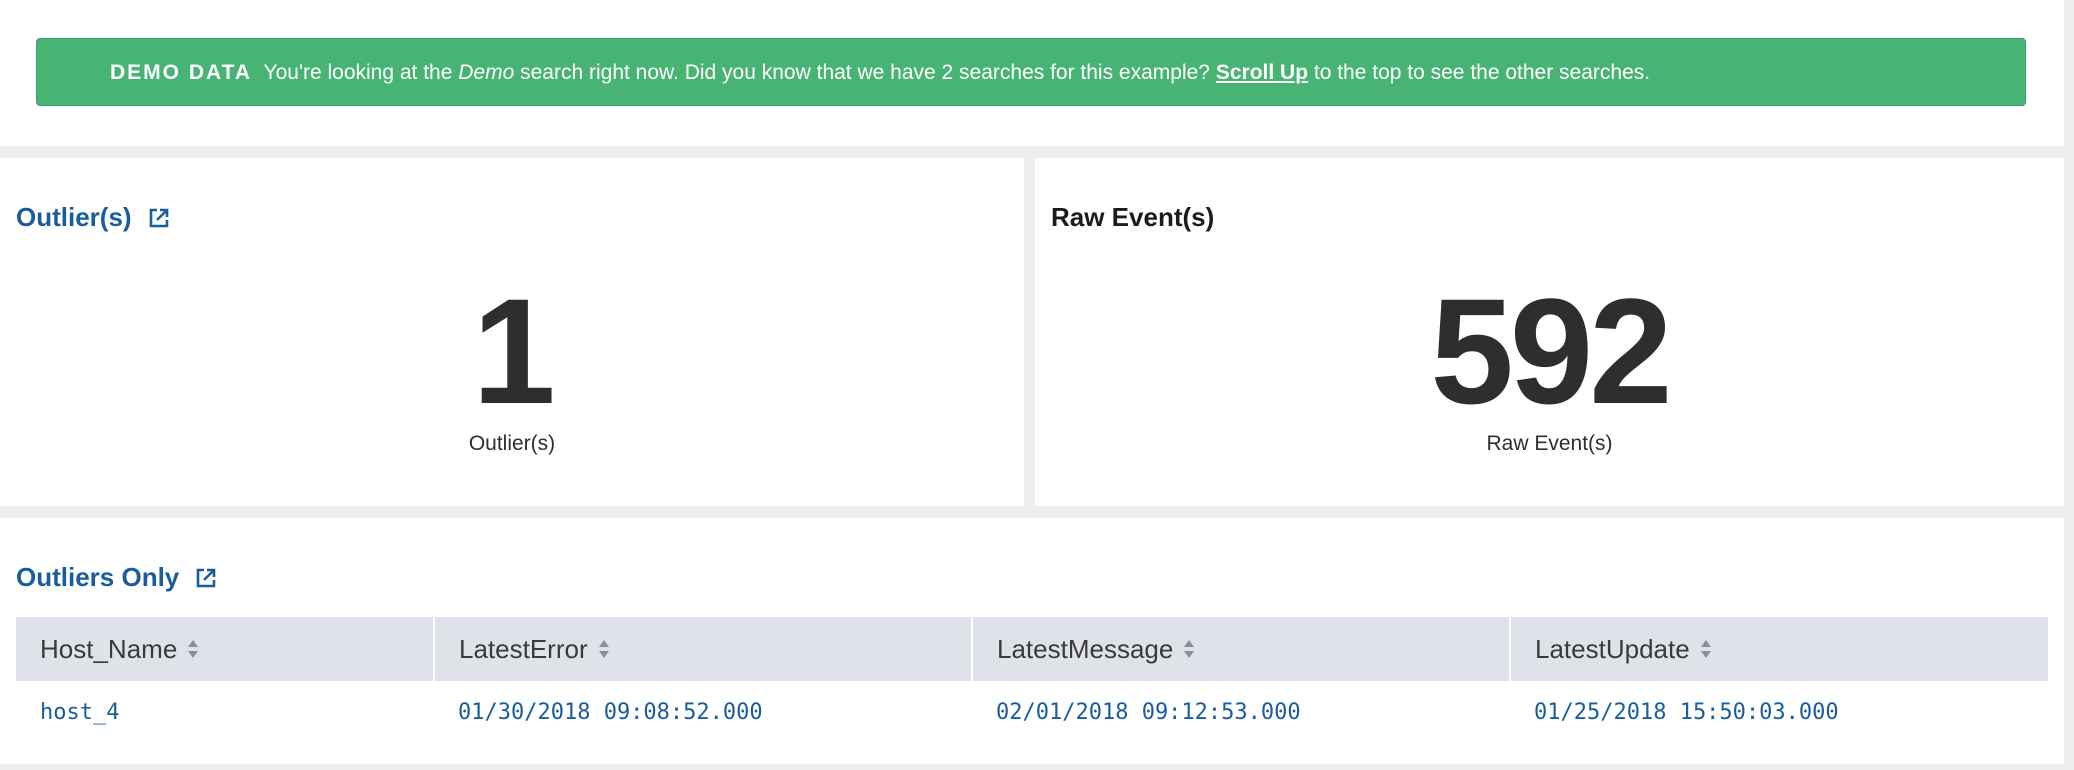 The height and width of the screenshot is (770, 2074). I want to click on raw-events-count-label: Raw Event(s), so click(1549, 443).